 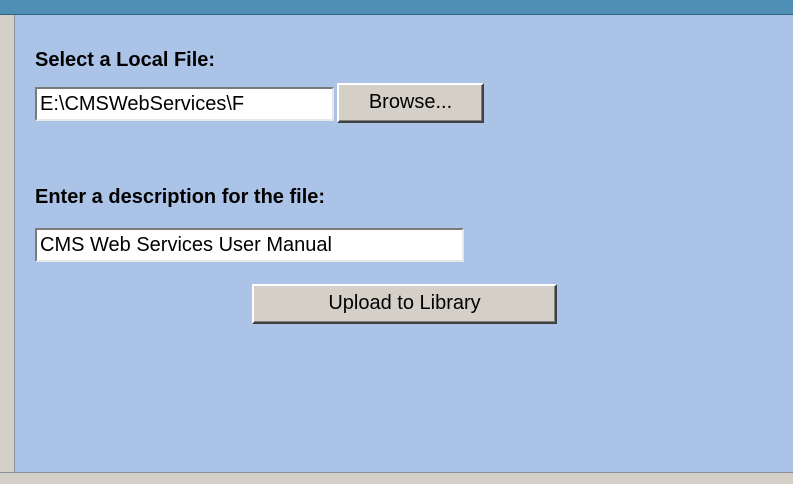 I want to click on top-border-strip, so click(x=396, y=7).